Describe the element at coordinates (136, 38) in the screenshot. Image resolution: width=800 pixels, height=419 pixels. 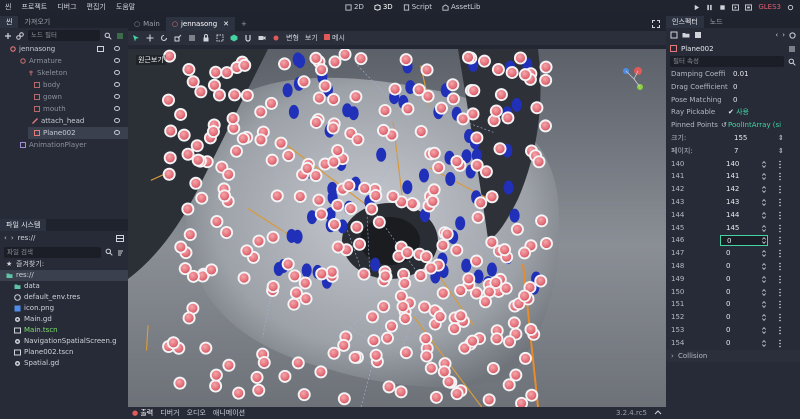
I see `select-tool-icon` at that location.